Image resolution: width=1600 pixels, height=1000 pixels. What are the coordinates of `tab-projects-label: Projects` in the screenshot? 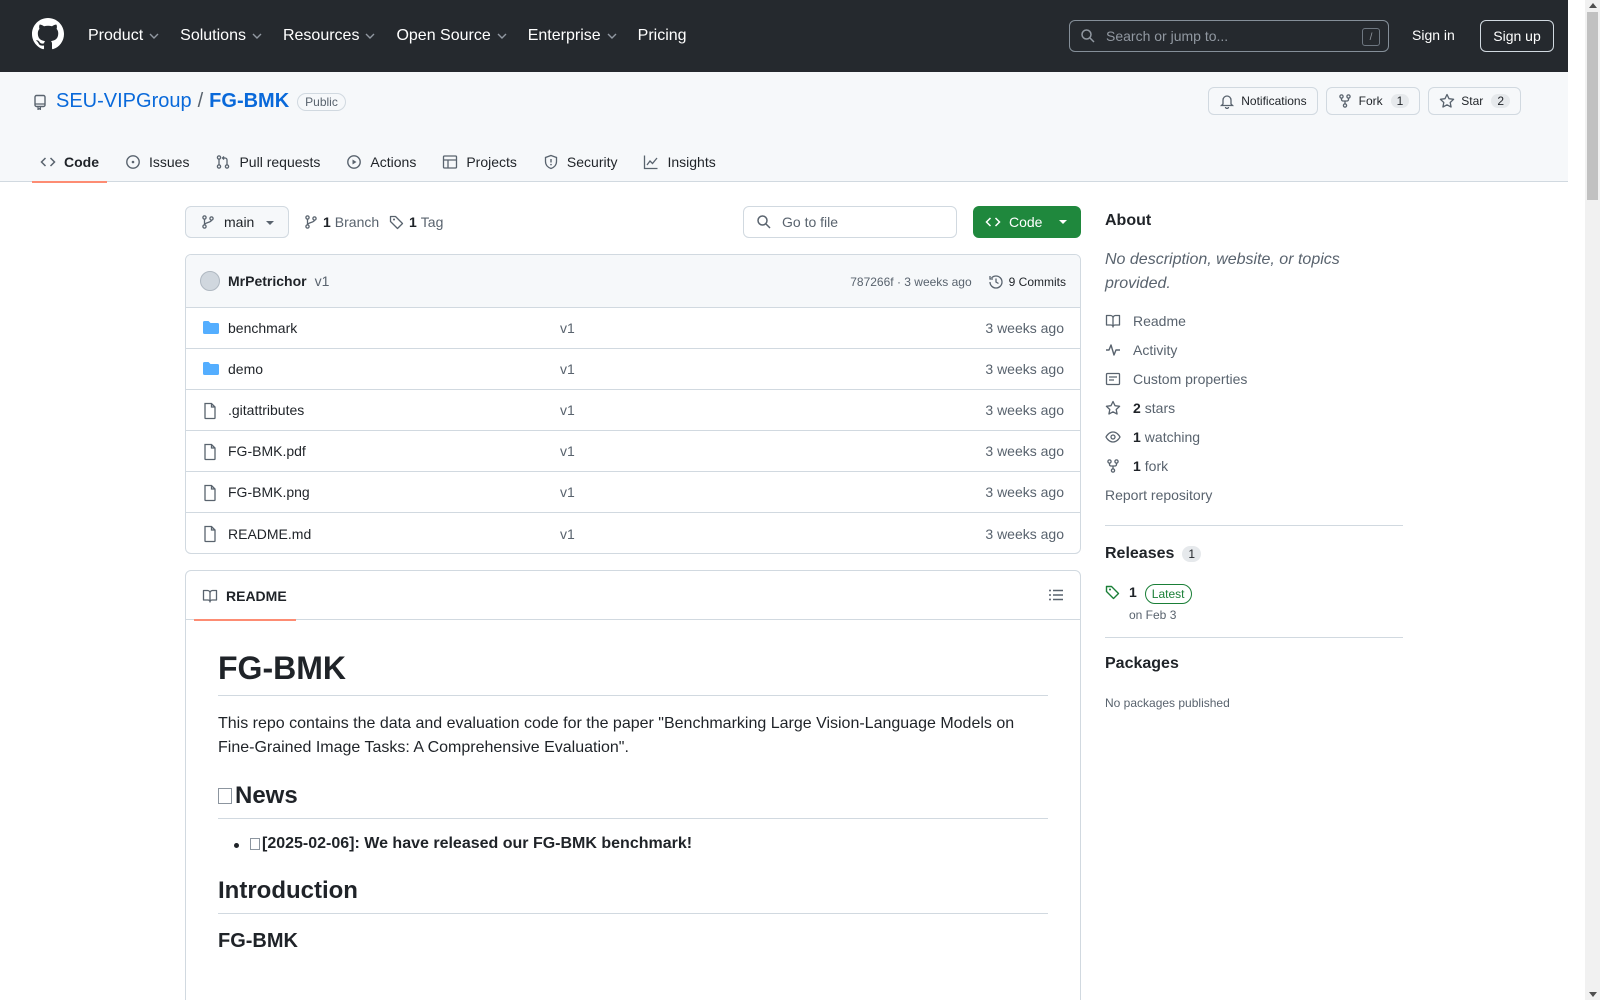 It's located at (491, 162).